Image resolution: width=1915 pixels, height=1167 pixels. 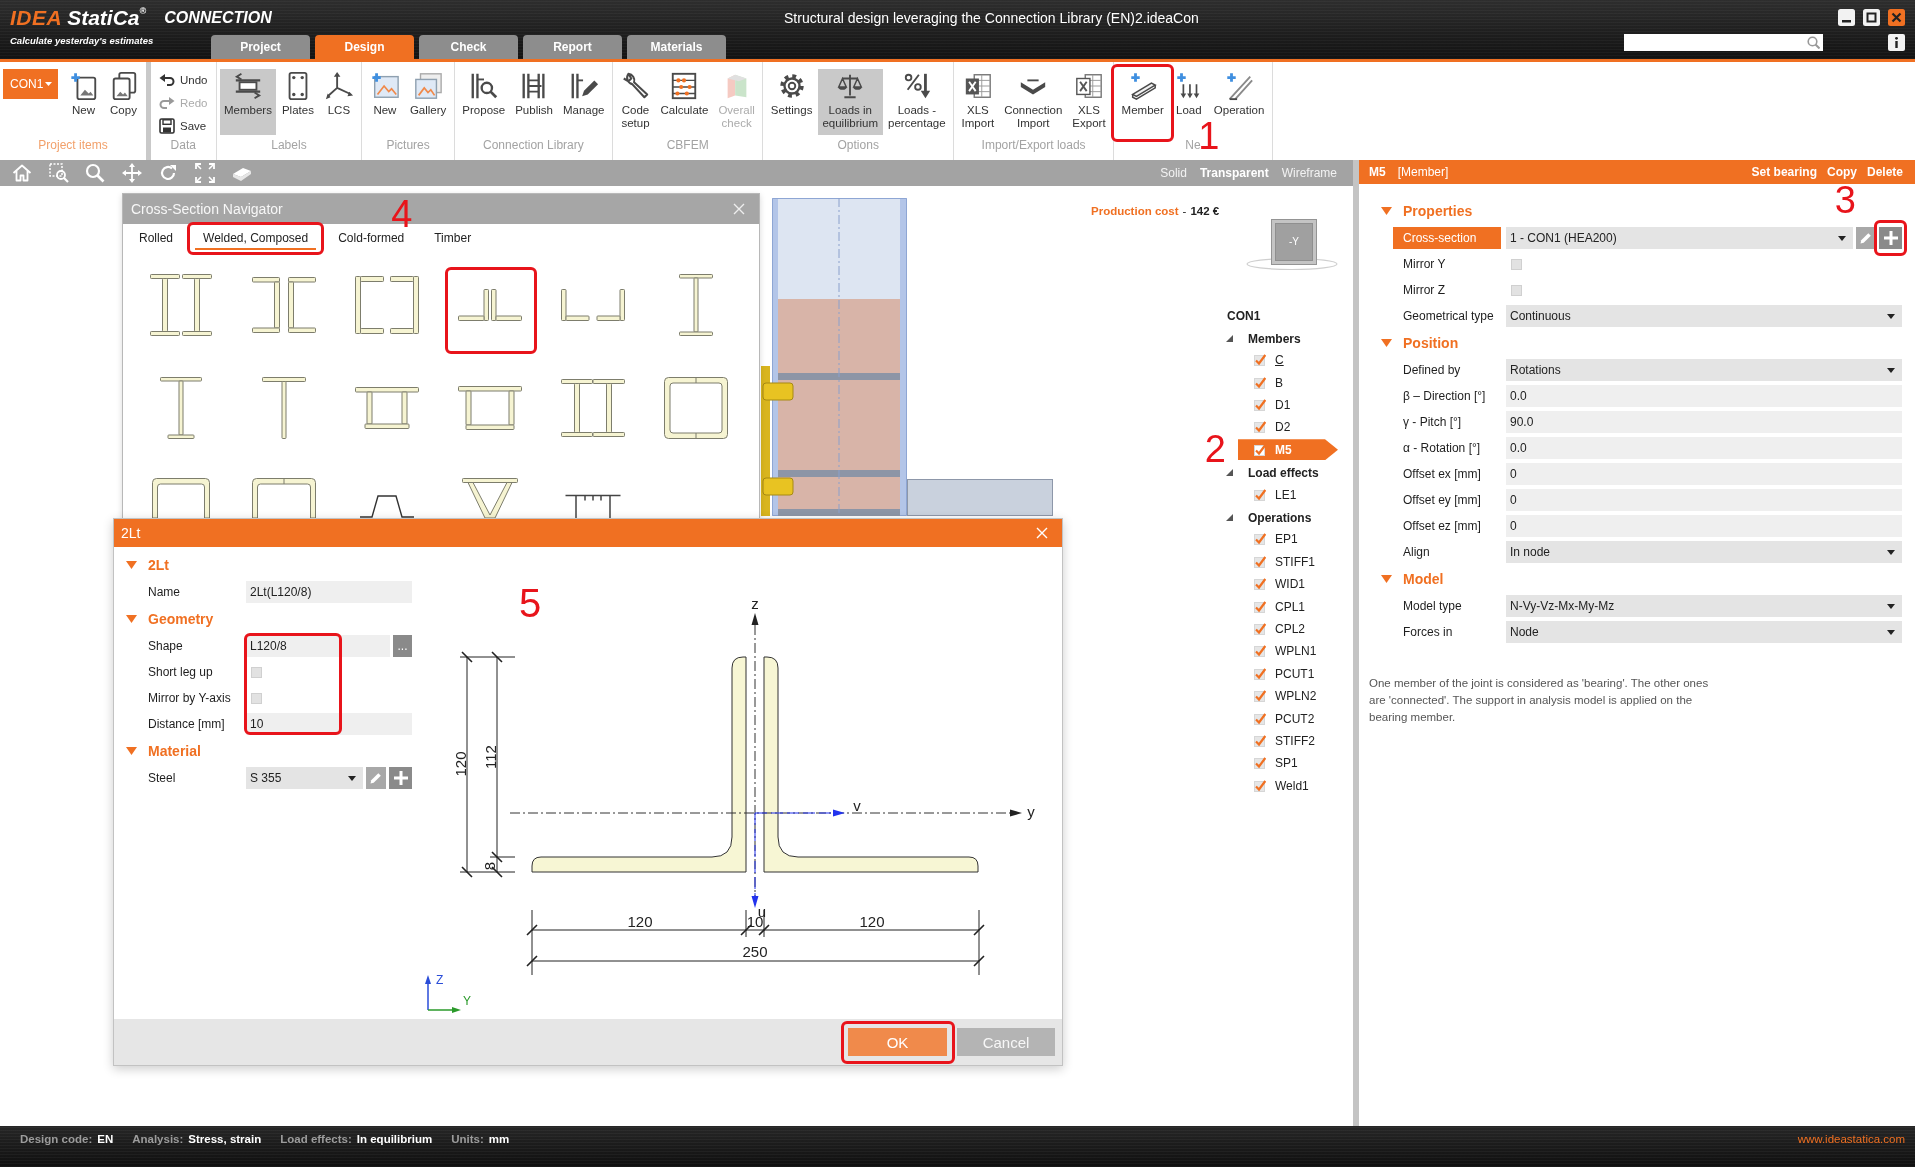 I want to click on xls-import-button: XLS Import, so click(x=978, y=102).